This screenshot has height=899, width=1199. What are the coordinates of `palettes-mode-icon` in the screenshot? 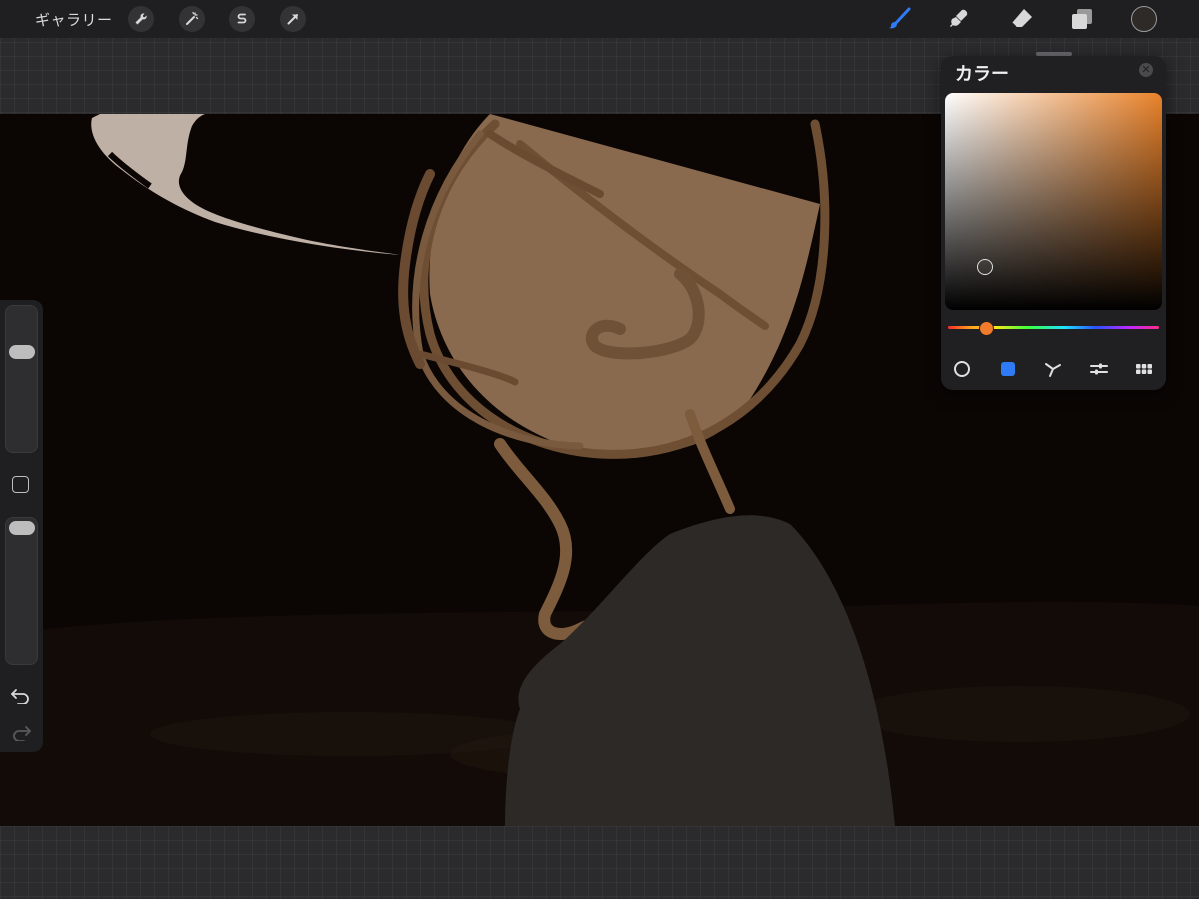 It's located at (1144, 369).